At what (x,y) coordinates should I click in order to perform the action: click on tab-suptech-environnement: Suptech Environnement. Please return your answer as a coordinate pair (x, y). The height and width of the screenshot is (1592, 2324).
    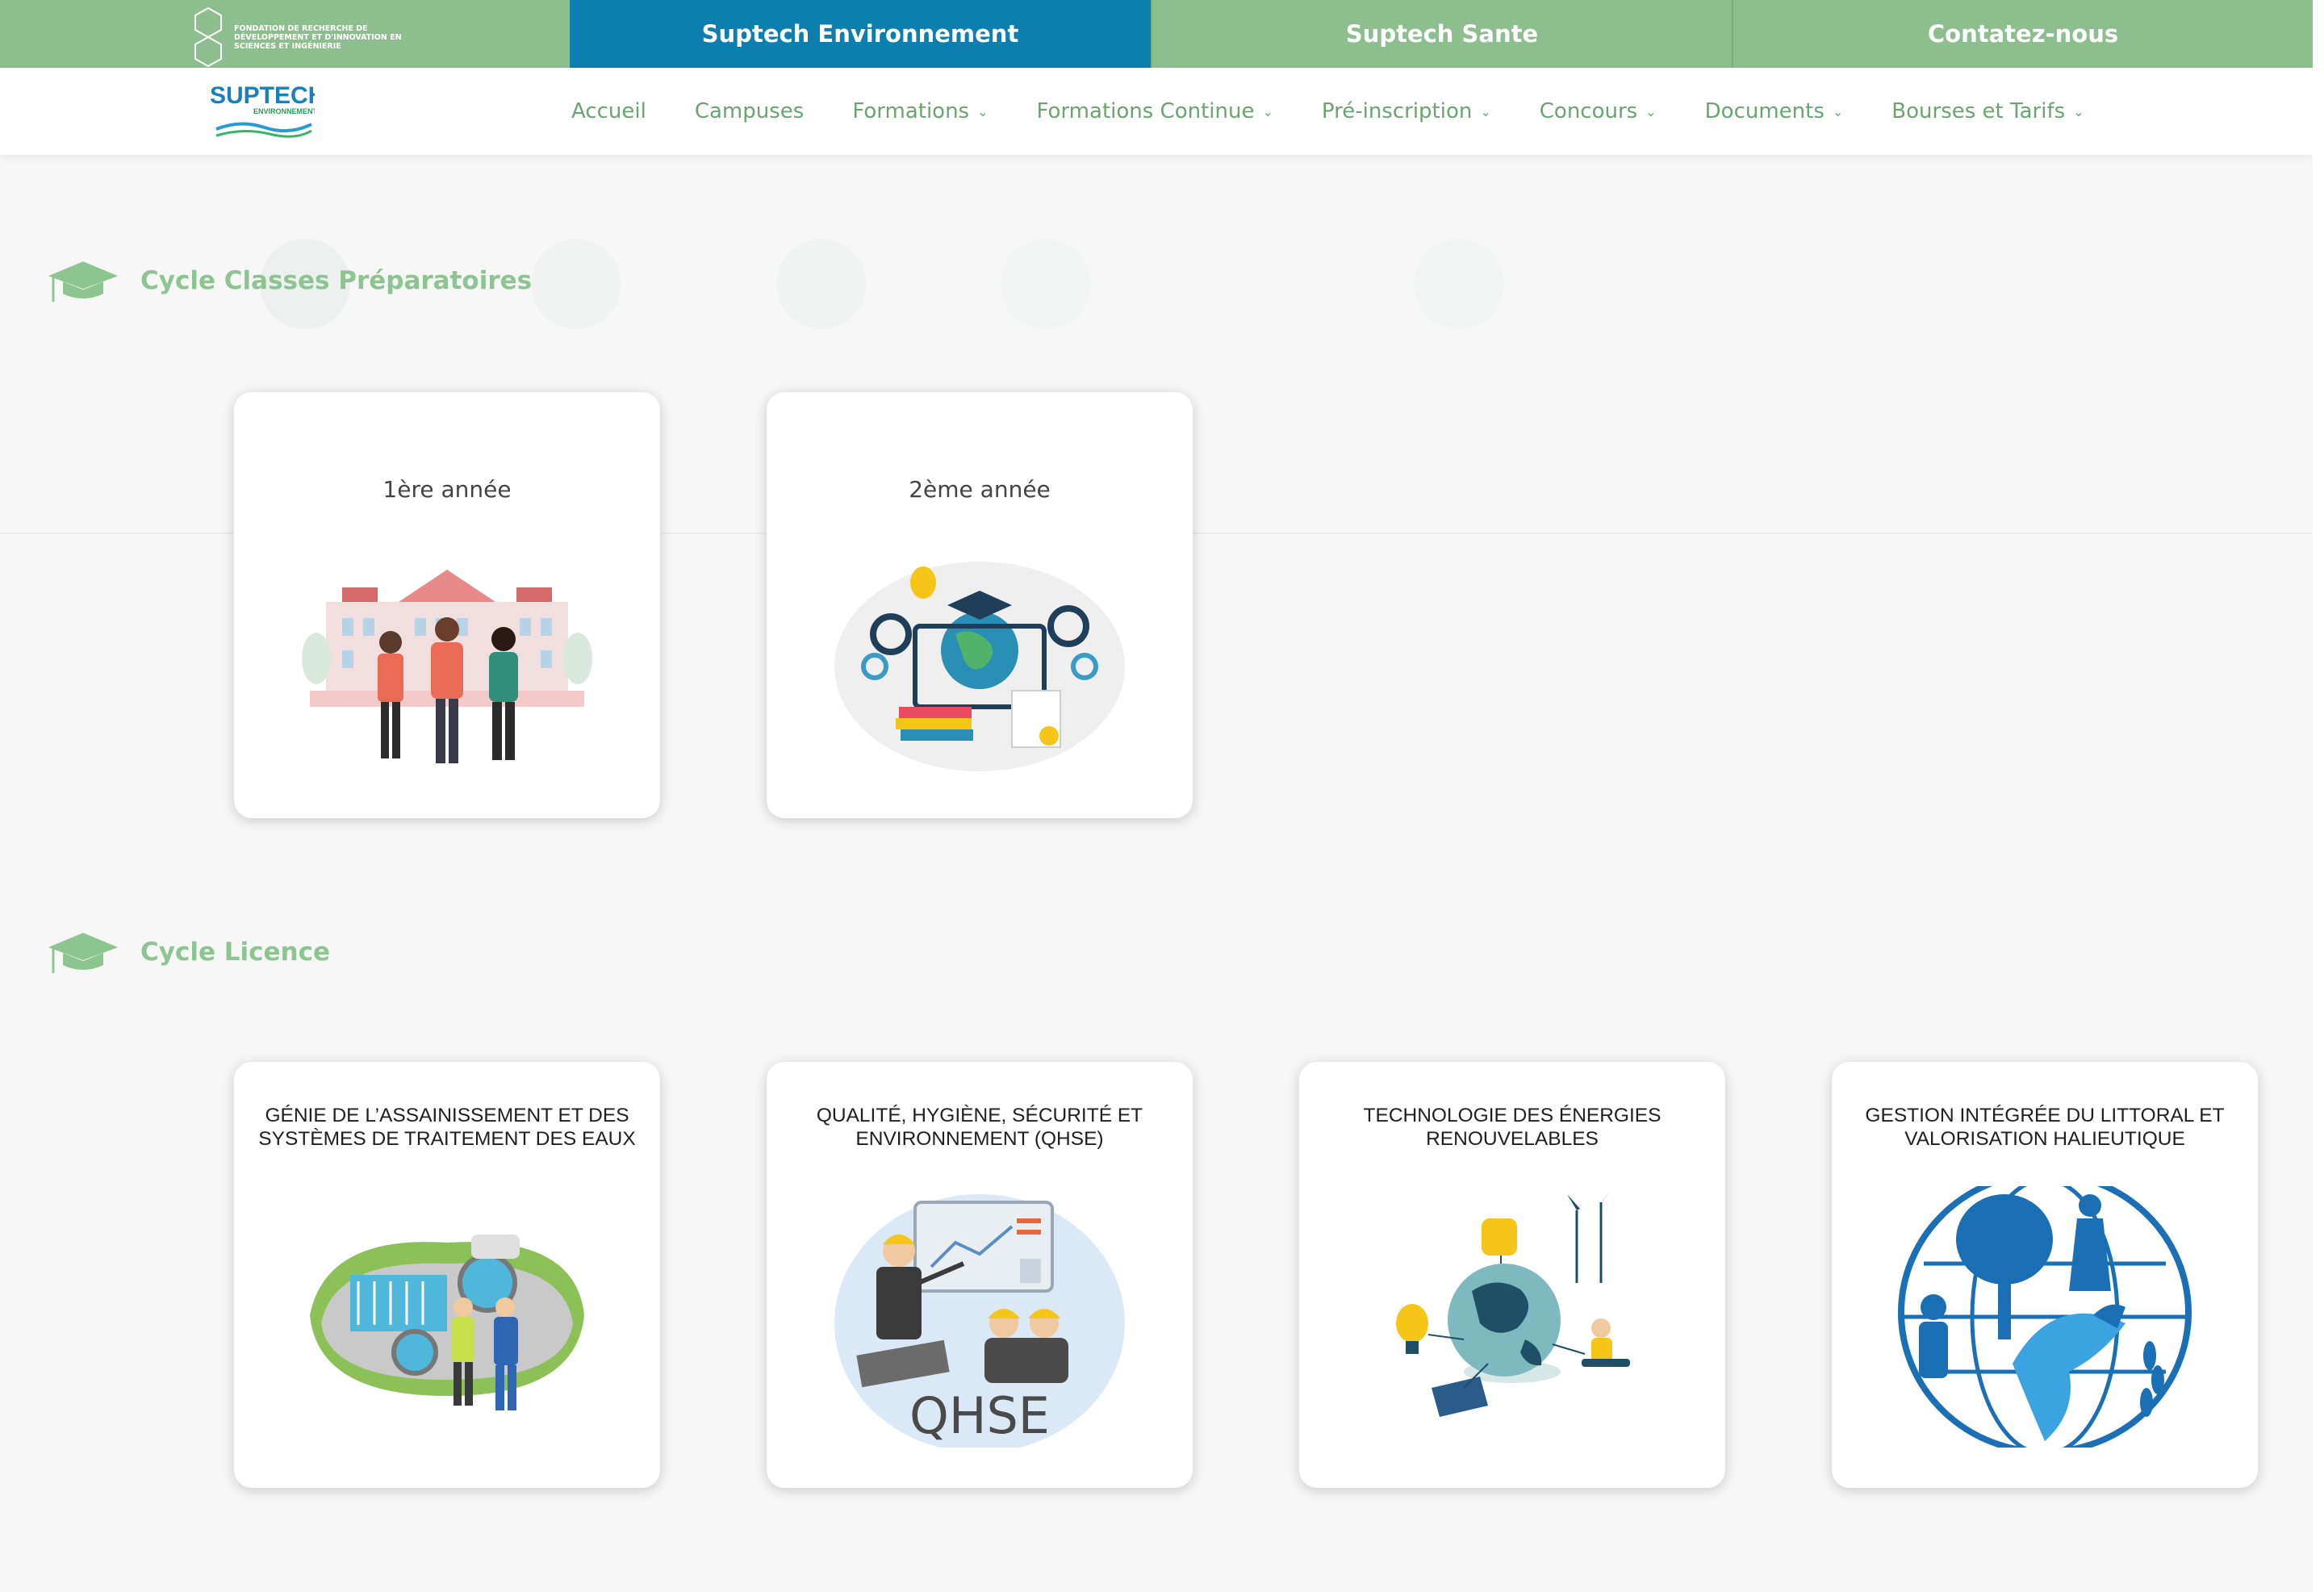
    Looking at the image, I should click on (861, 34).